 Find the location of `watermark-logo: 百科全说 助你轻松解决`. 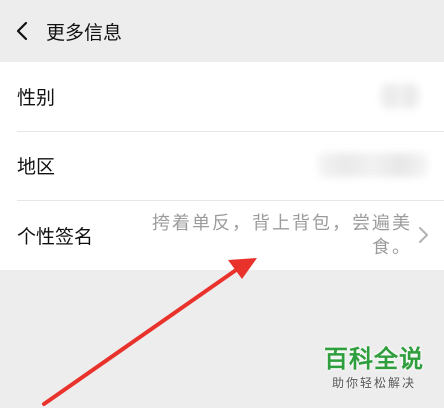

watermark-logo: 百科全说 助你轻松解决 is located at coordinates (374, 372).